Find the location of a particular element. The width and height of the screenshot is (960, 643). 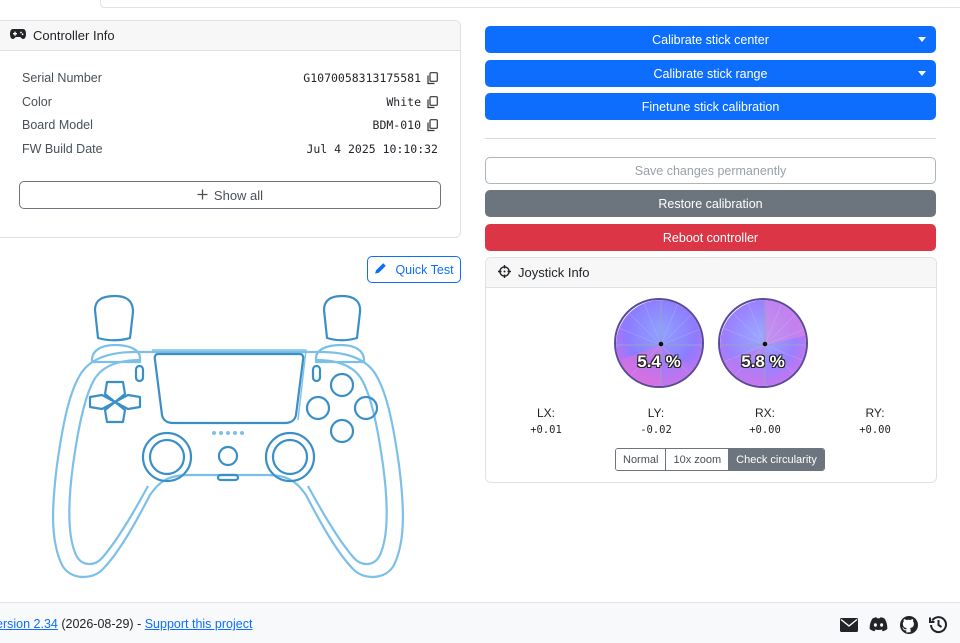

axis-ry: RY: +0.00 is located at coordinates (875, 421).